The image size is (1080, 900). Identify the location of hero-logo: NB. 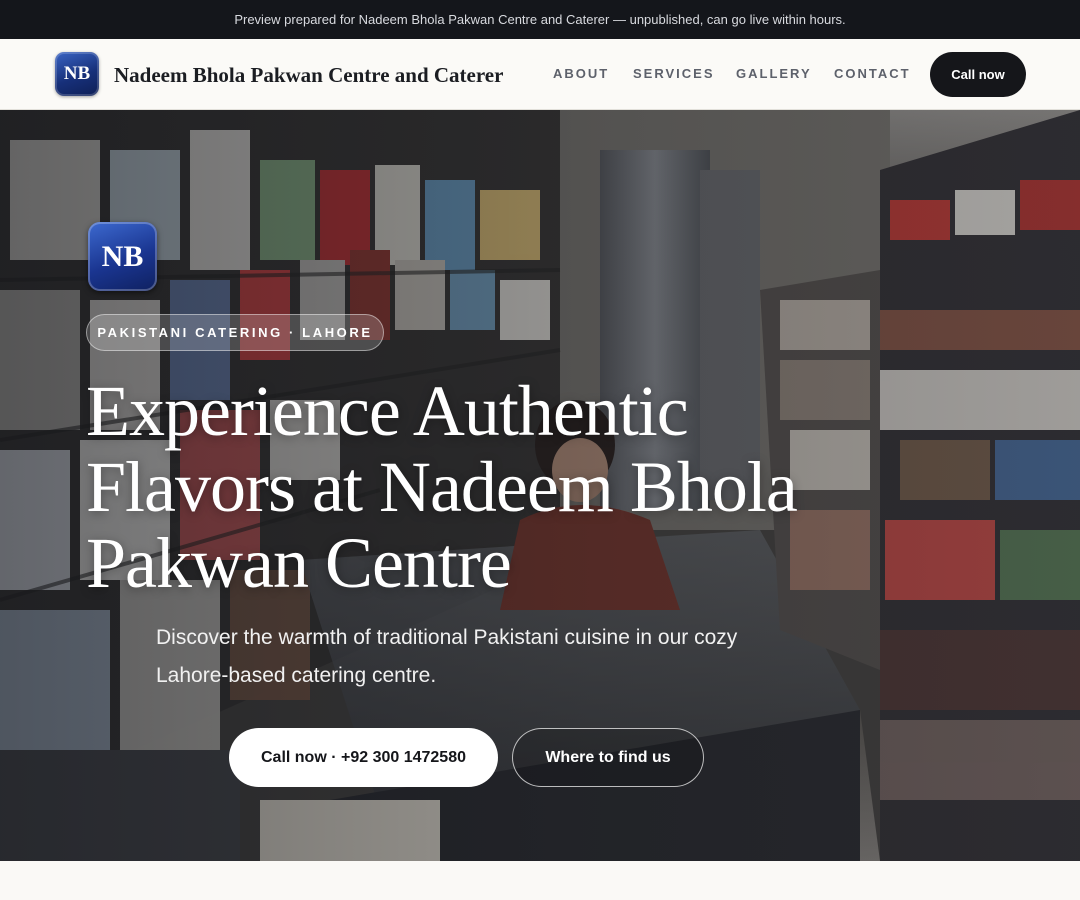
(122, 256).